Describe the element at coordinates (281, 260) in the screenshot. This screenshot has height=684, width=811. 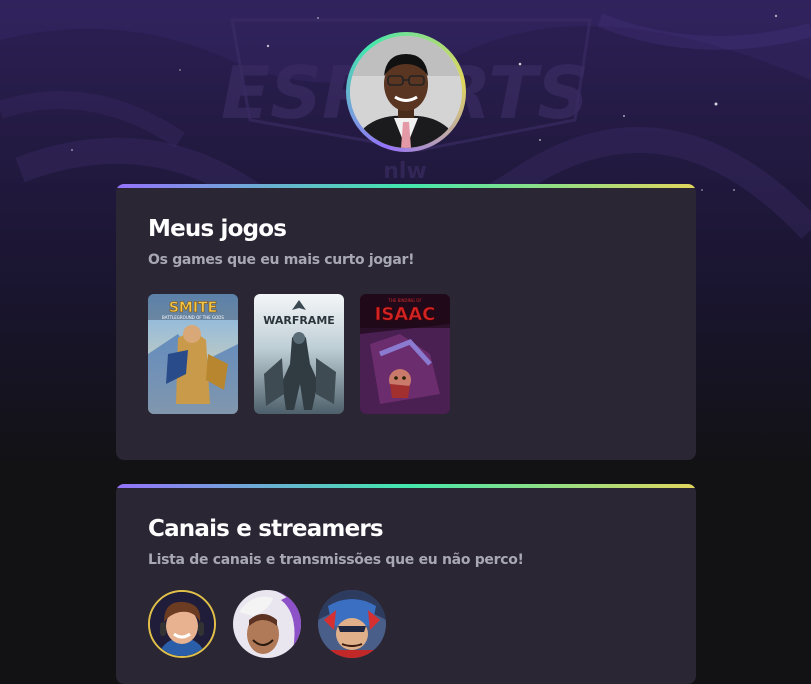
I see `games-subtitle: Os games que eu mais curto jogar!` at that location.